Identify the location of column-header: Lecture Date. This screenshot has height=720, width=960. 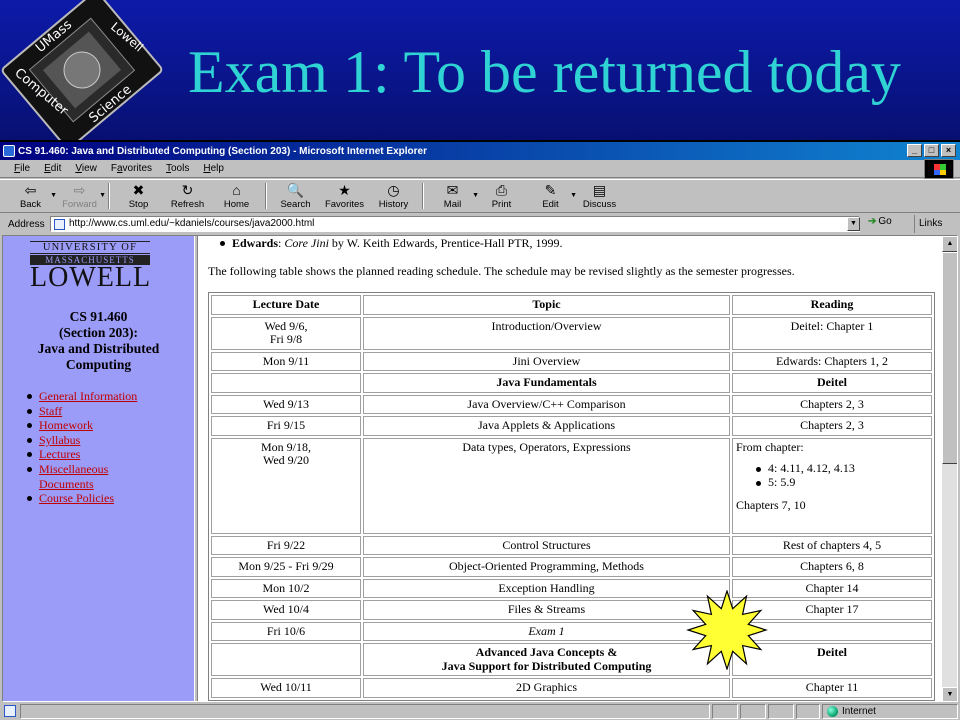
(286, 305).